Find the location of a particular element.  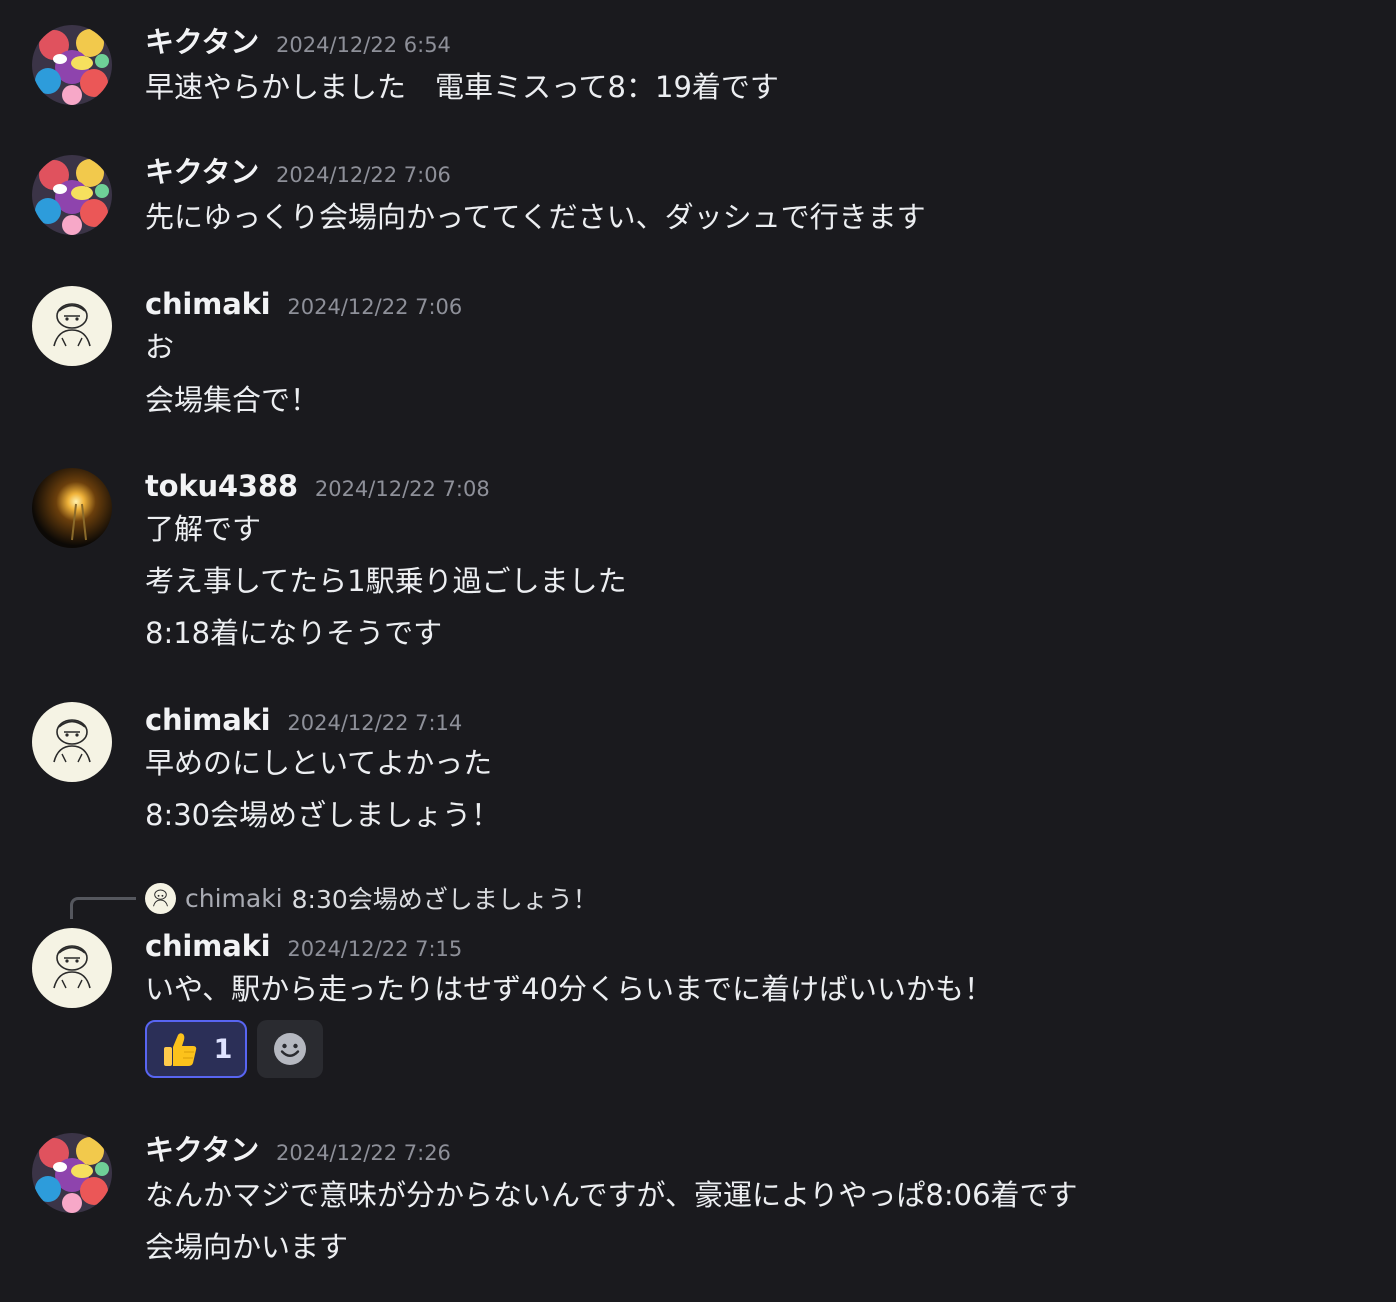

reply-reference: chimaki 8:30会場めざしましょう！ is located at coordinates (371, 898).